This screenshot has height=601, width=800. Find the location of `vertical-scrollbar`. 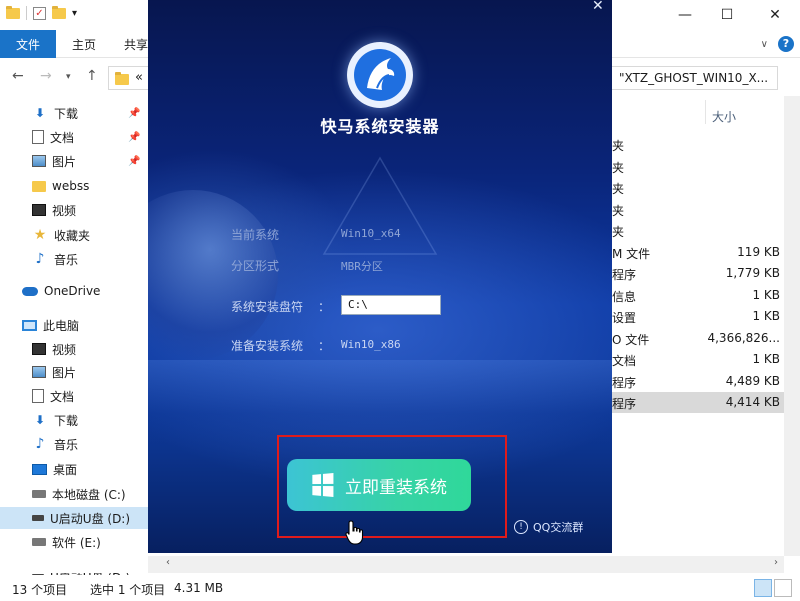

vertical-scrollbar is located at coordinates (792, 326).